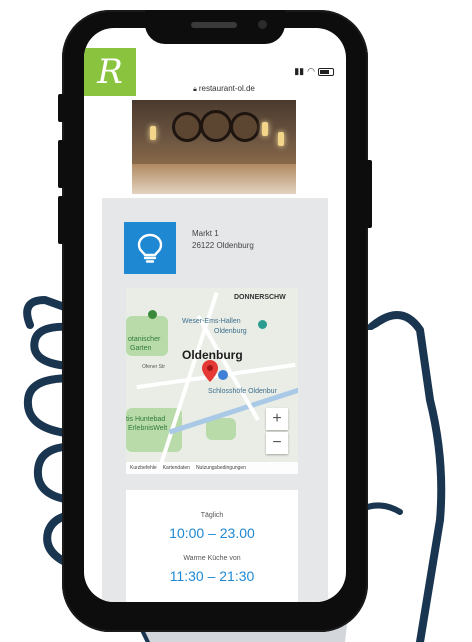 The image size is (472, 642). What do you see at coordinates (311, 71) in the screenshot?
I see `wifi-icon: ◠` at bounding box center [311, 71].